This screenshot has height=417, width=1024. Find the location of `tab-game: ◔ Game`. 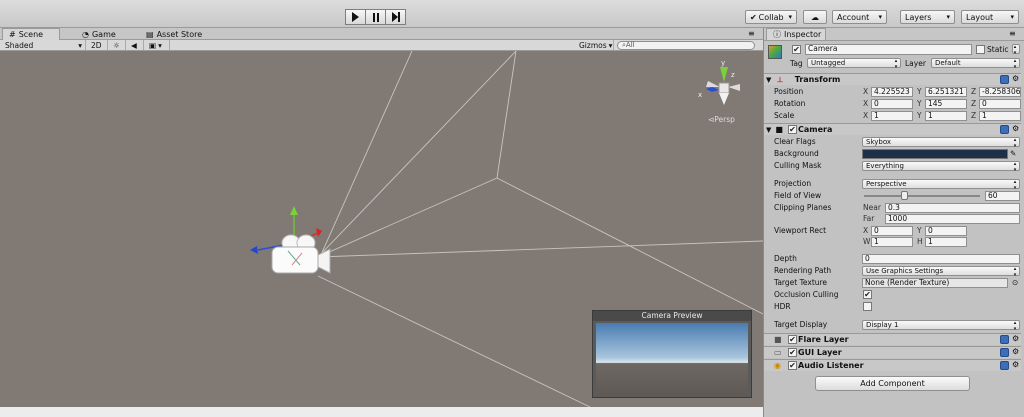

tab-game: ◔ Game is located at coordinates (106, 34).